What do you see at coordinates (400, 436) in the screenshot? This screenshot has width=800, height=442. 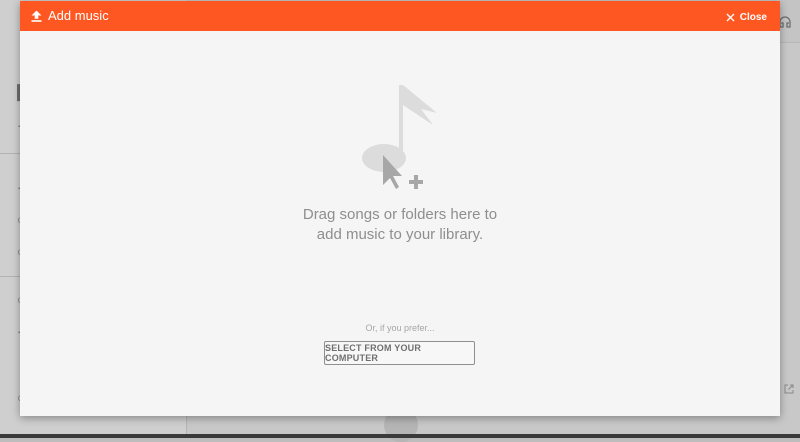 I see `background-bottom-bar` at bounding box center [400, 436].